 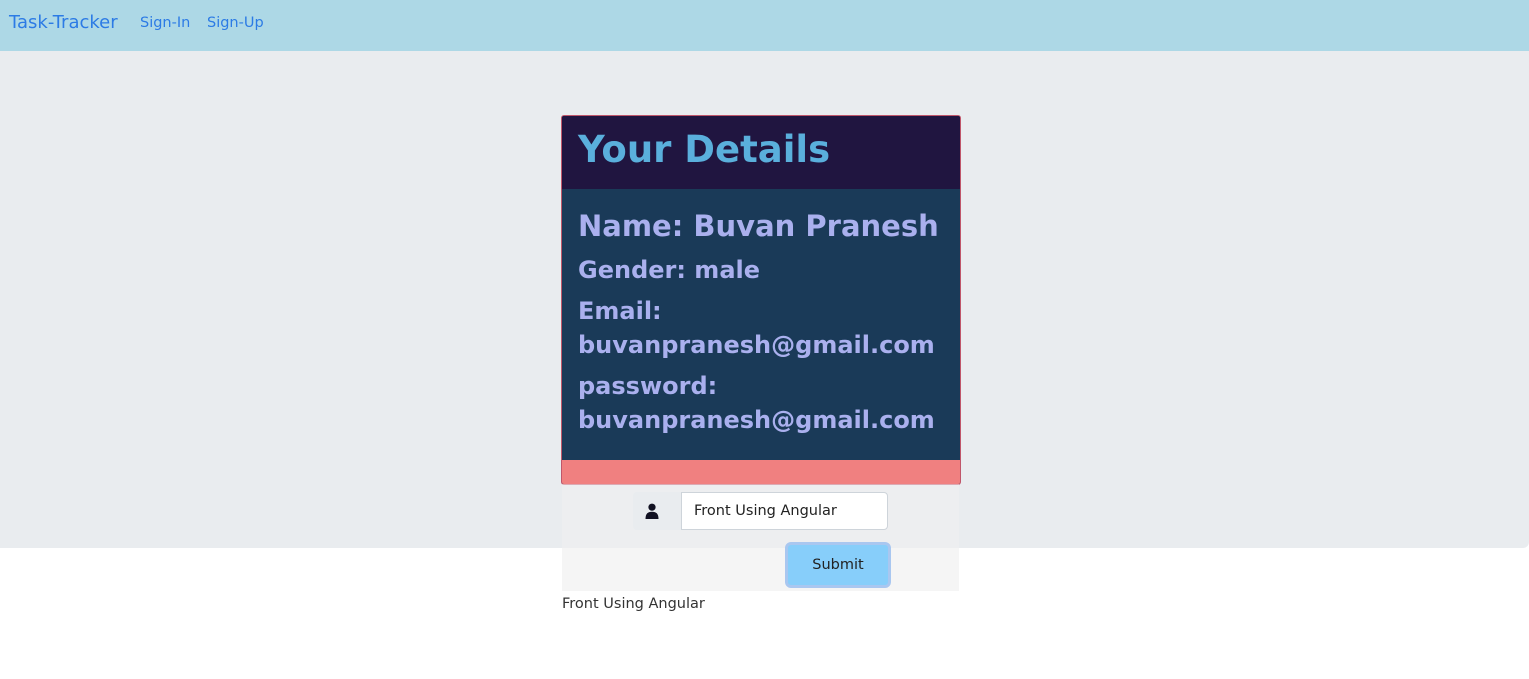 I want to click on detail-password-label: password:, so click(x=648, y=386).